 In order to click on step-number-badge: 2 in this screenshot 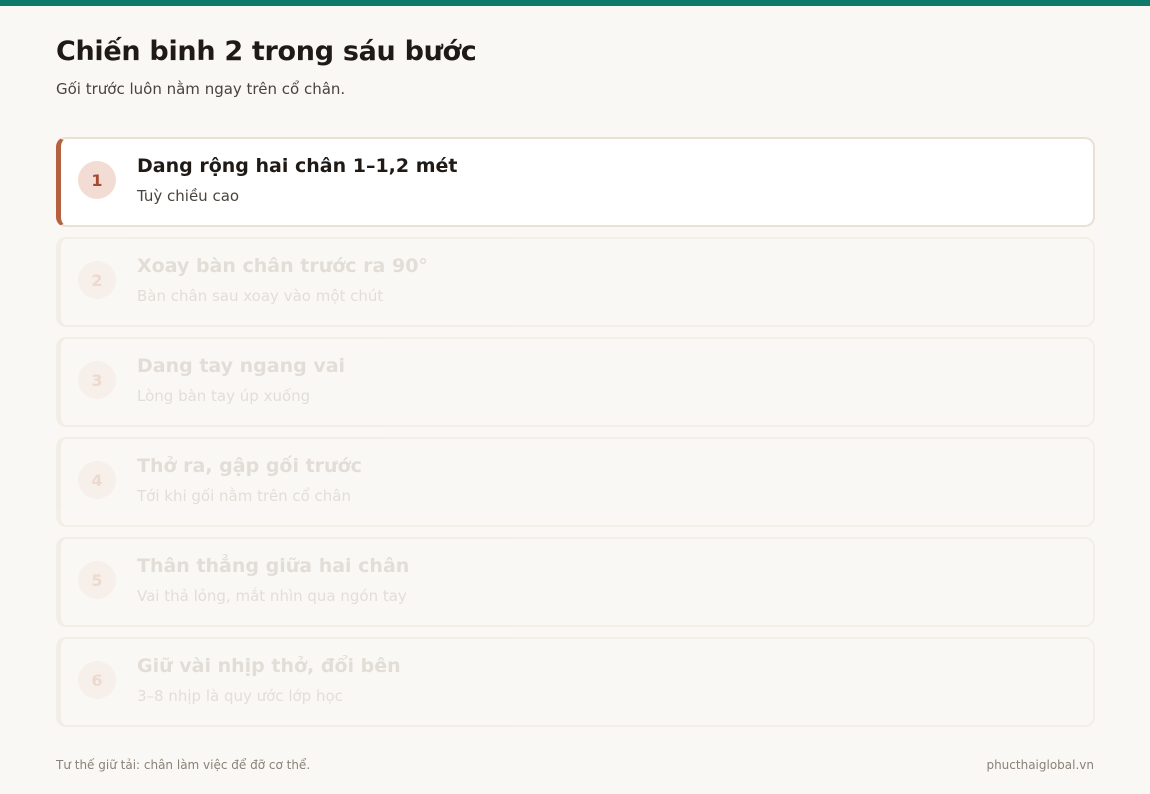, I will do `click(97, 280)`.